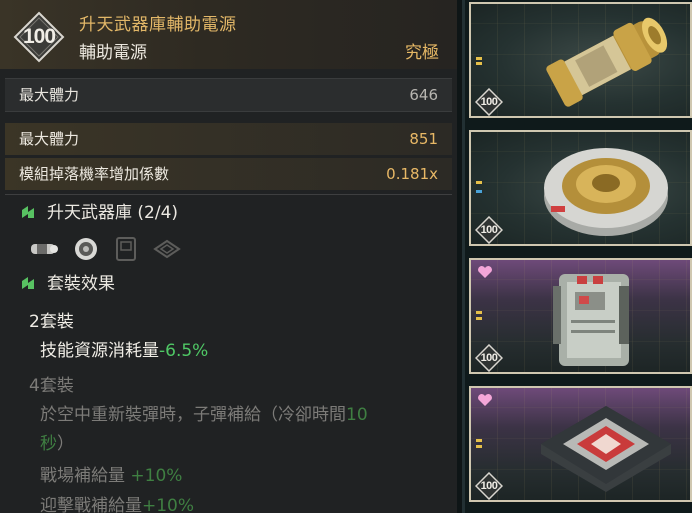 The height and width of the screenshot is (513, 692). What do you see at coordinates (51, 386) in the screenshot?
I see `set4-title: 4套裝` at bounding box center [51, 386].